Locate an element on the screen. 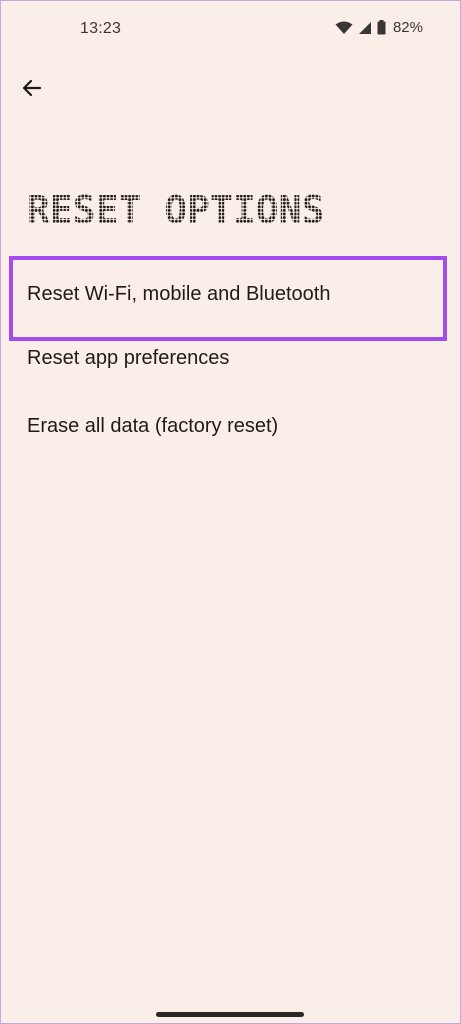 The image size is (461, 1024). back-arrow-icon is located at coordinates (32, 90).